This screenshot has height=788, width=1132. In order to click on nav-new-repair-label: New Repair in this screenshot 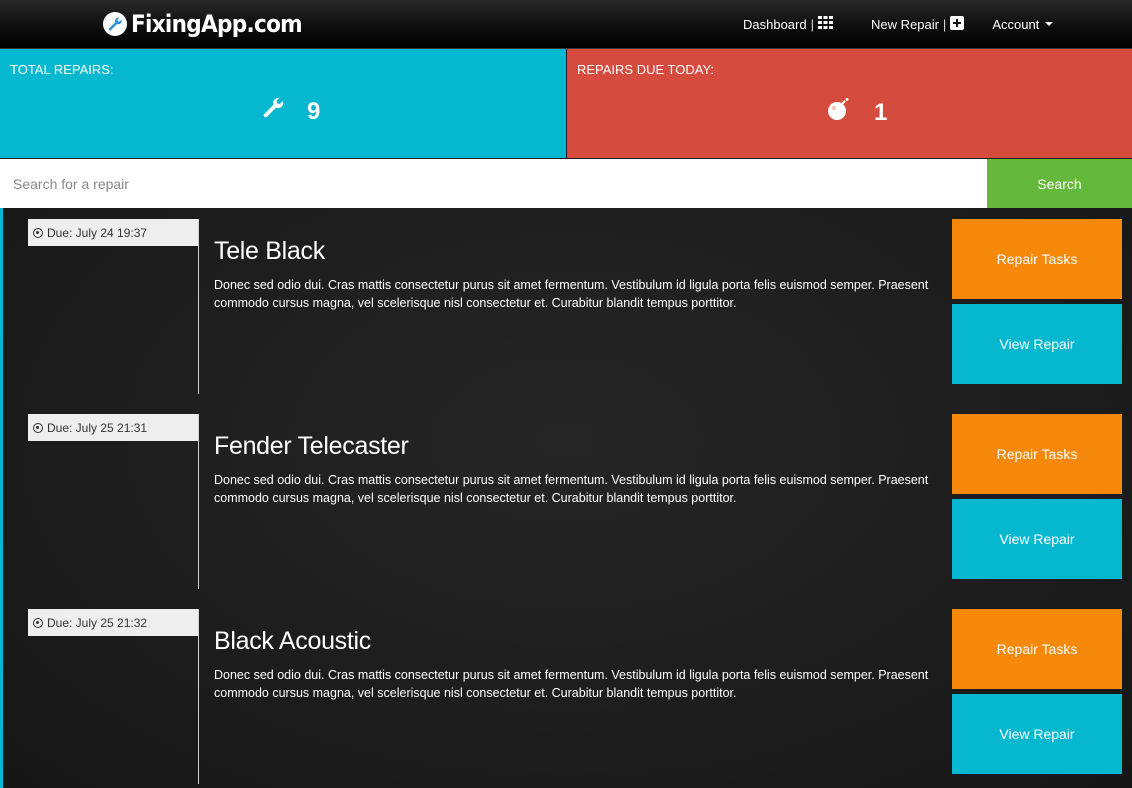, I will do `click(905, 24)`.